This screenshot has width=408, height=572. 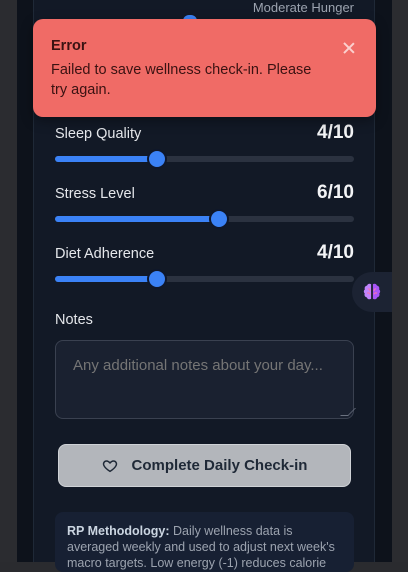 I want to click on stress-level-value: 6/10, so click(x=335, y=192).